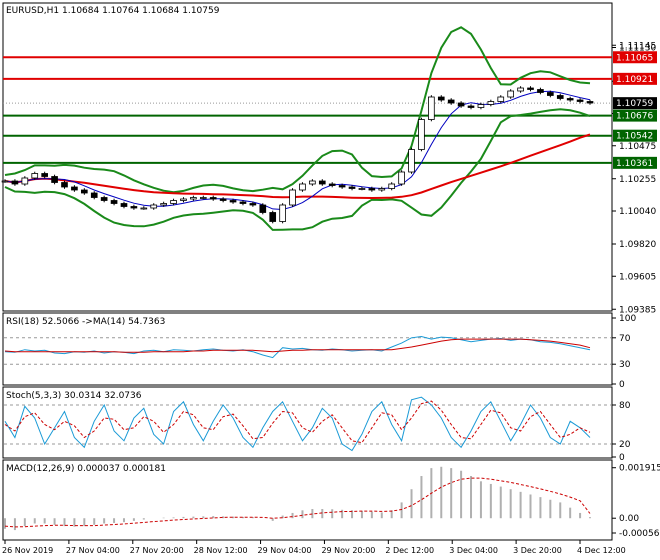 The width and height of the screenshot is (660, 560). What do you see at coordinates (637, 147) in the screenshot?
I see `main-y-tick-label: 1.10475` at bounding box center [637, 147].